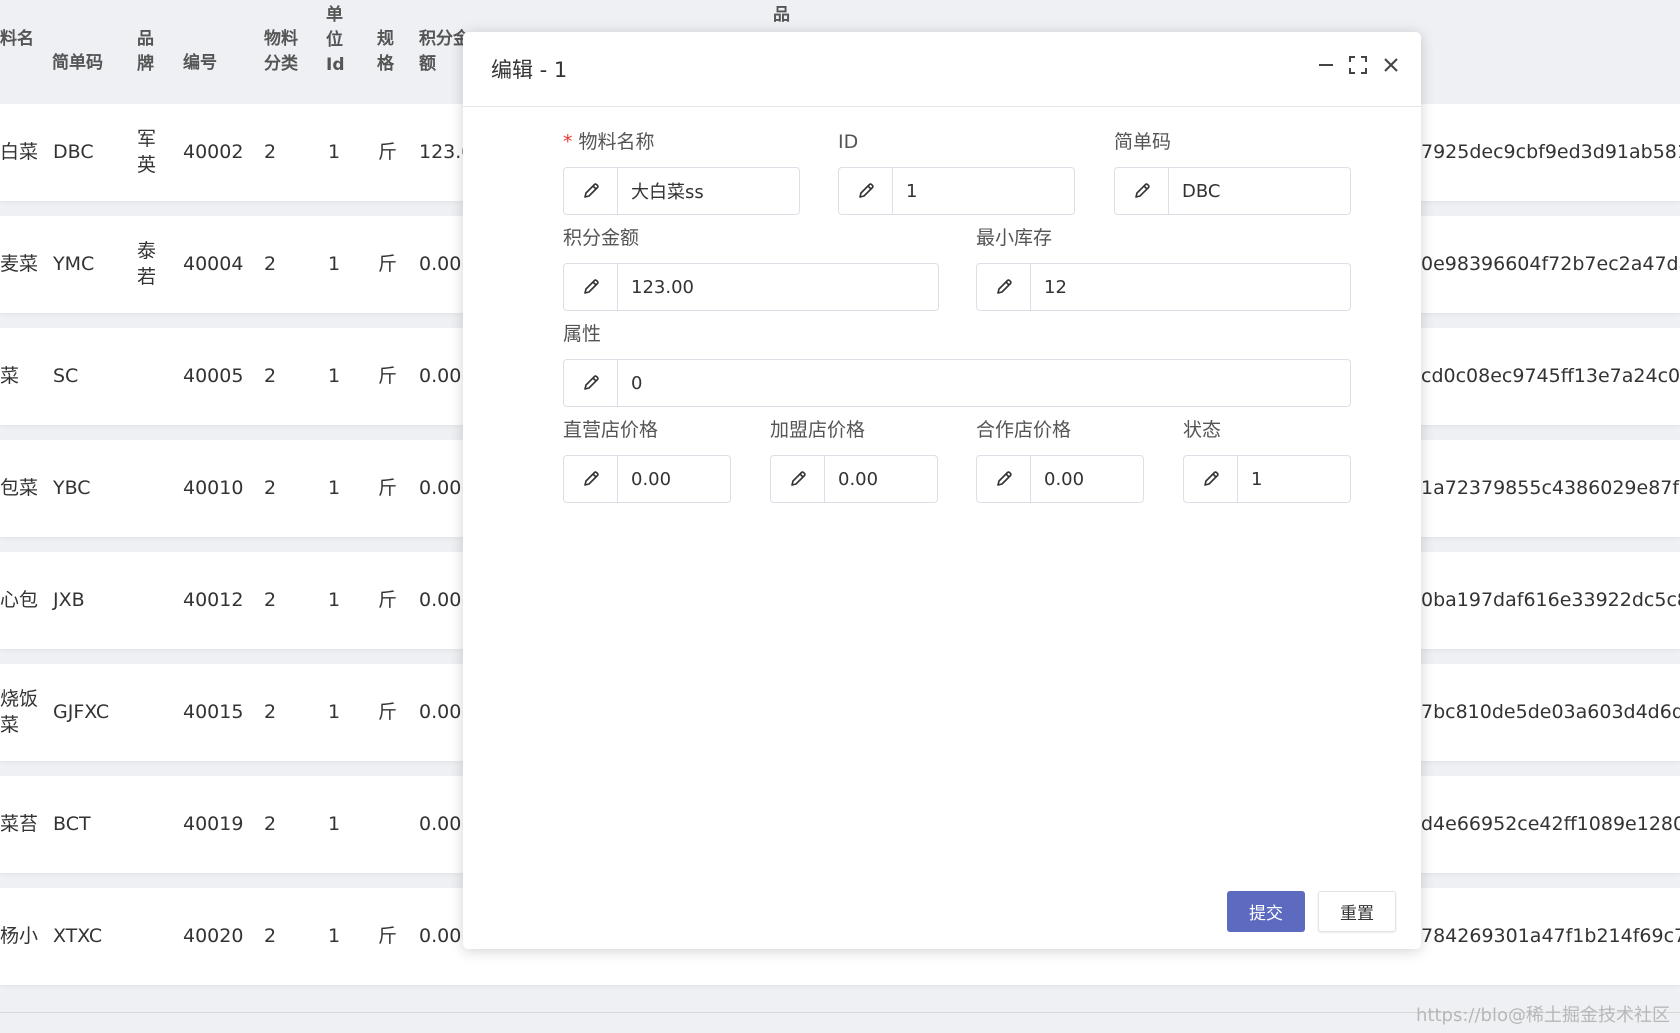 This screenshot has width=1680, height=1033. Describe the element at coordinates (1550, 600) in the screenshot. I see `table-cell-image: 0ba197daf616e33922dc5c8.` at that location.